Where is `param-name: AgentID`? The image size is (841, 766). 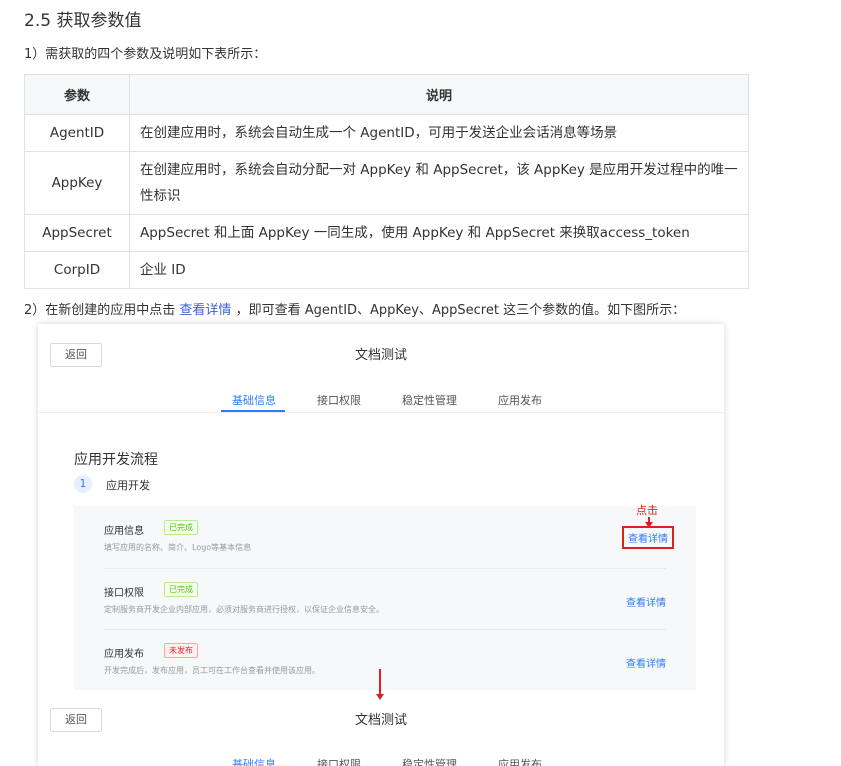
param-name: AgentID is located at coordinates (77, 133).